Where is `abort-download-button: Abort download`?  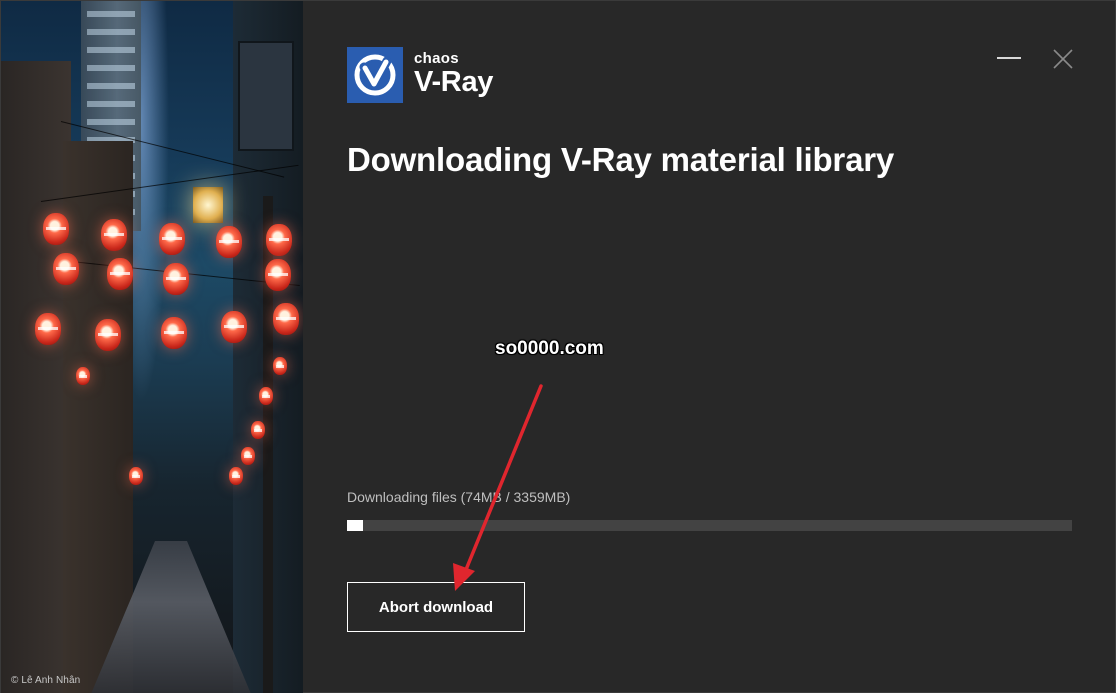 abort-download-button: Abort download is located at coordinates (436, 607).